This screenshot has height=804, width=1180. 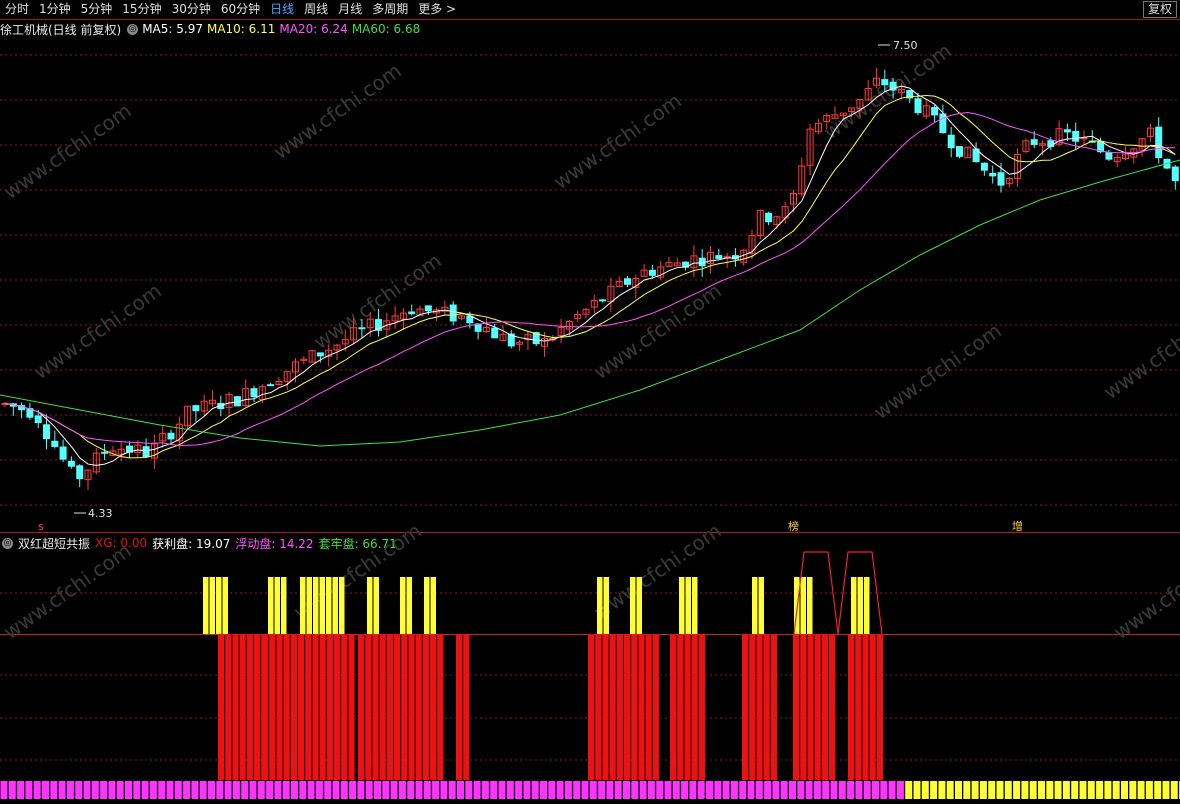 What do you see at coordinates (905, 45) in the screenshot?
I see `high-label: 7.50` at bounding box center [905, 45].